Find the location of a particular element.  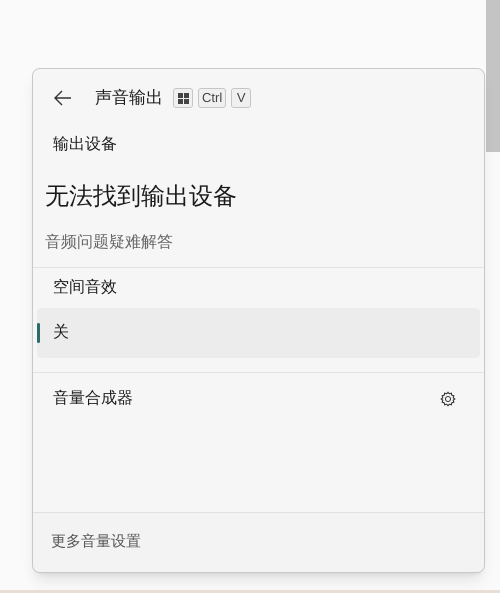

selection-indicator is located at coordinates (38, 333).